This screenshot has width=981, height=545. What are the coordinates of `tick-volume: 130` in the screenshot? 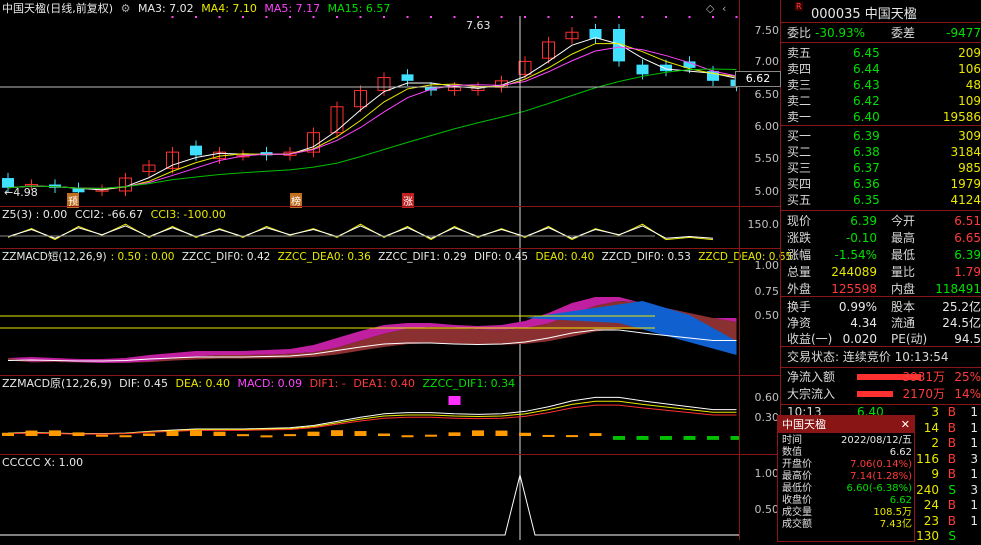 It's located at (927, 536).